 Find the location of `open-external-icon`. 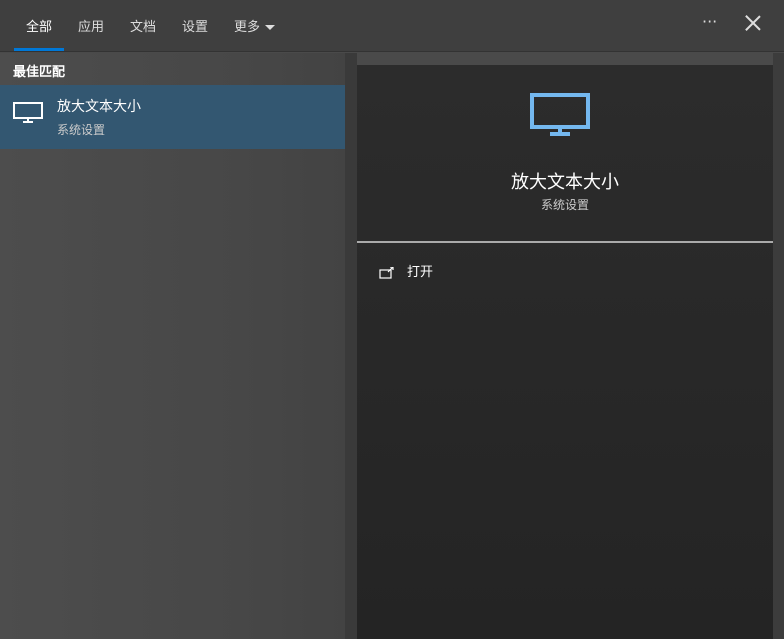

open-external-icon is located at coordinates (386, 272).